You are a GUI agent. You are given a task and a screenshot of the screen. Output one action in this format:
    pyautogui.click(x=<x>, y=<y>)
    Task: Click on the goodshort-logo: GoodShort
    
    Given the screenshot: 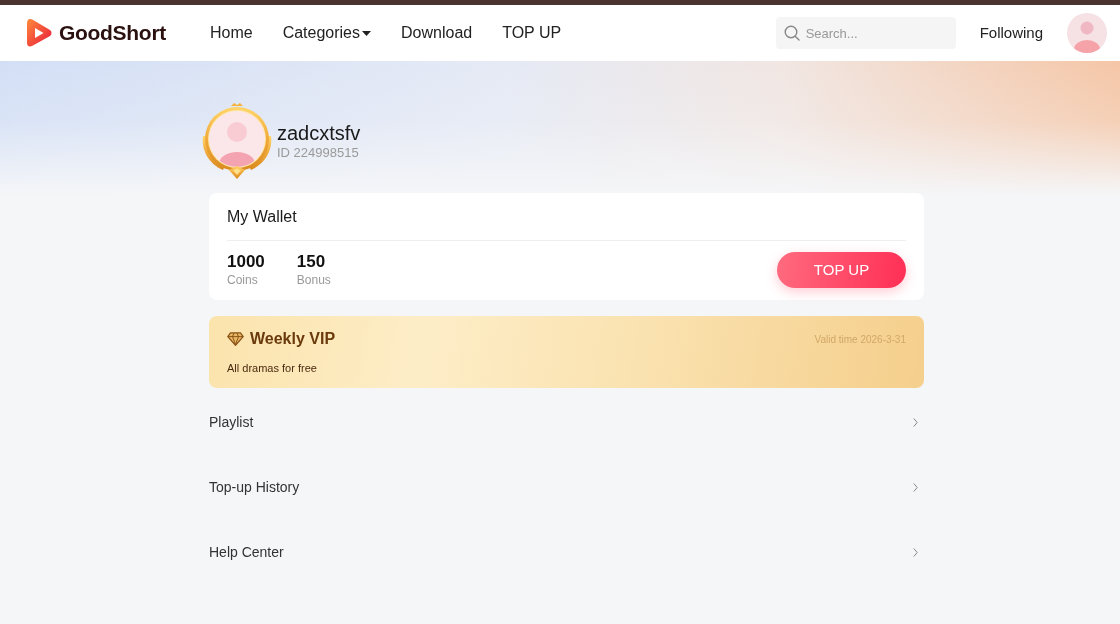 What is the action you would take?
    pyautogui.click(x=96, y=33)
    